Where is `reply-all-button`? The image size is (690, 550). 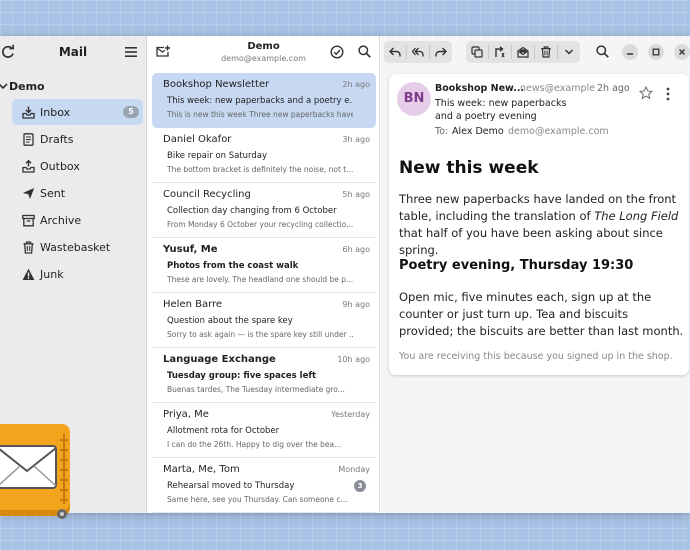
reply-all-button is located at coordinates (418, 52).